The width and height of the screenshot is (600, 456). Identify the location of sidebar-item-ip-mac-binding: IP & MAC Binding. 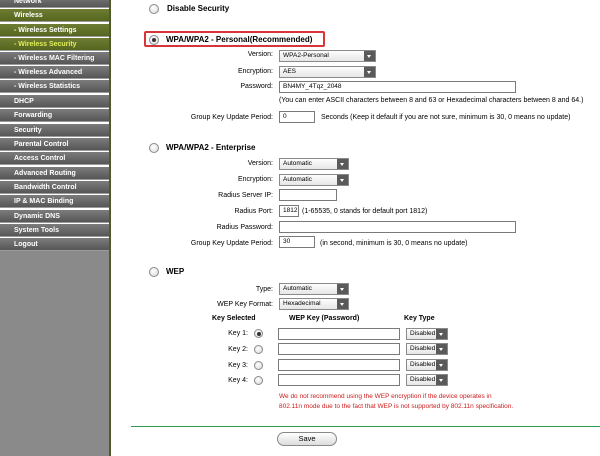
(54, 201).